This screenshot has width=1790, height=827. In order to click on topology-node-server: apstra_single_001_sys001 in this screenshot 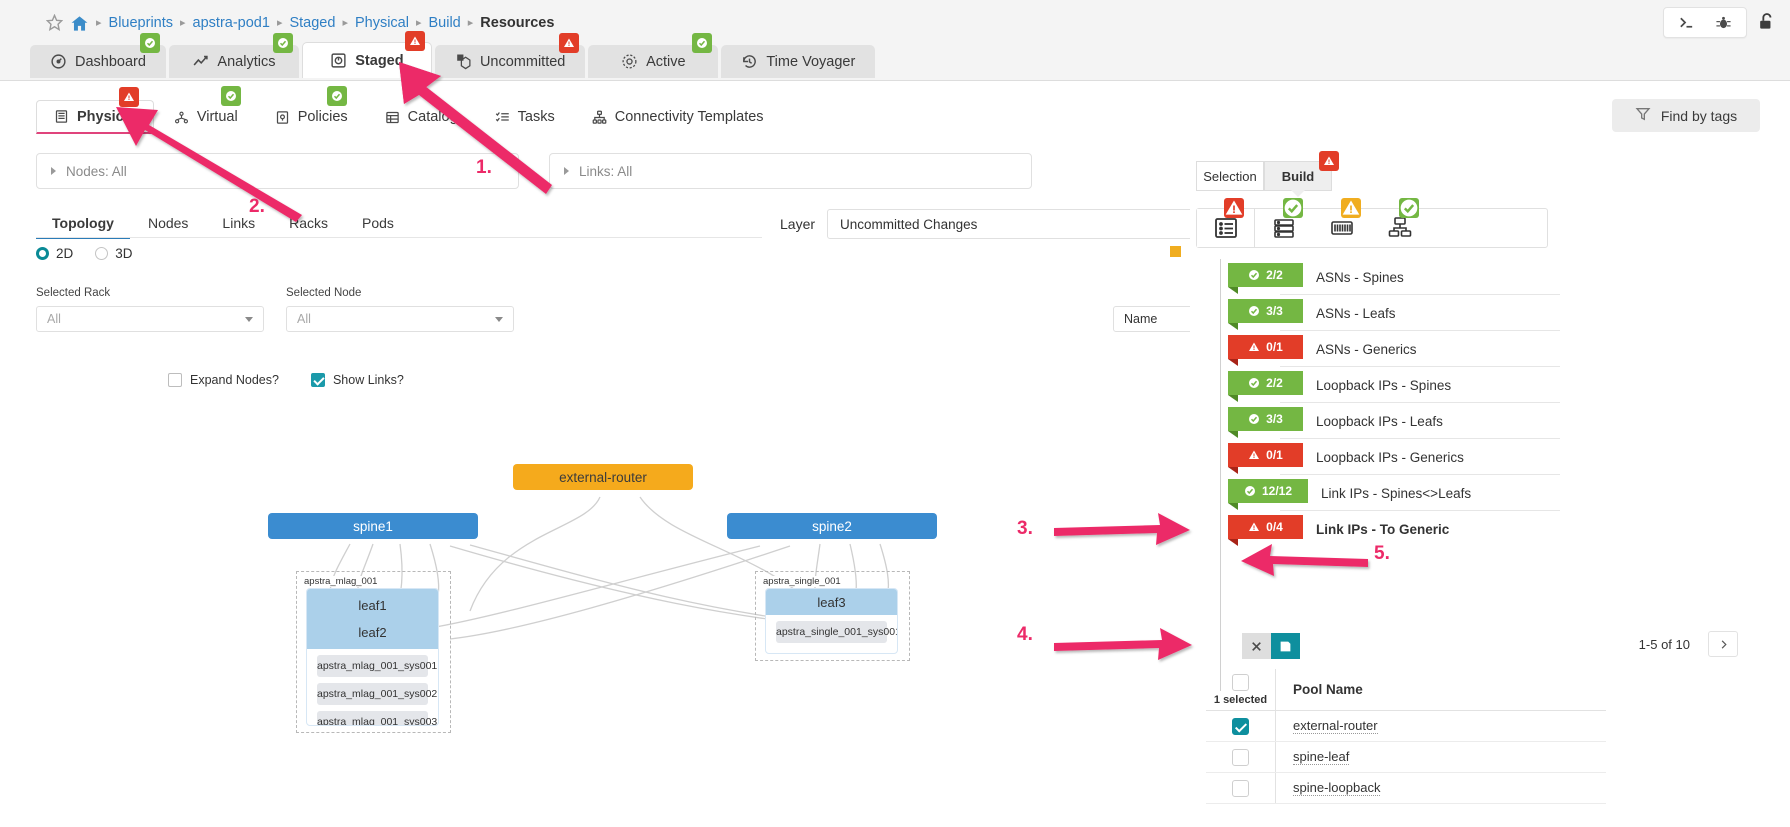, I will do `click(836, 632)`.